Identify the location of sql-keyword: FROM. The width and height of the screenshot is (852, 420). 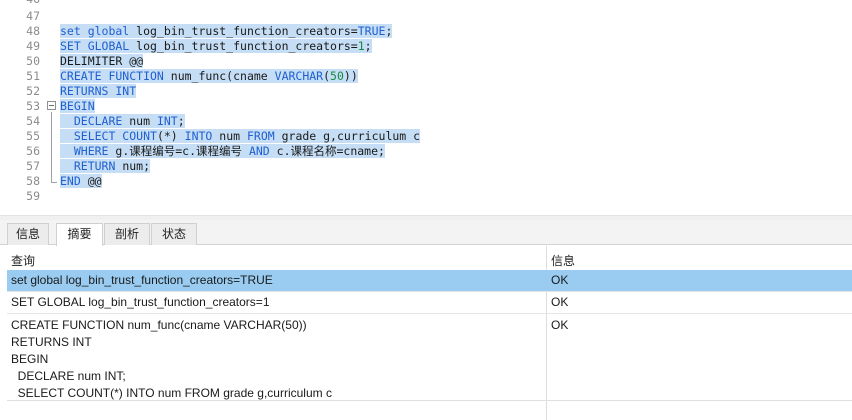
(260, 136).